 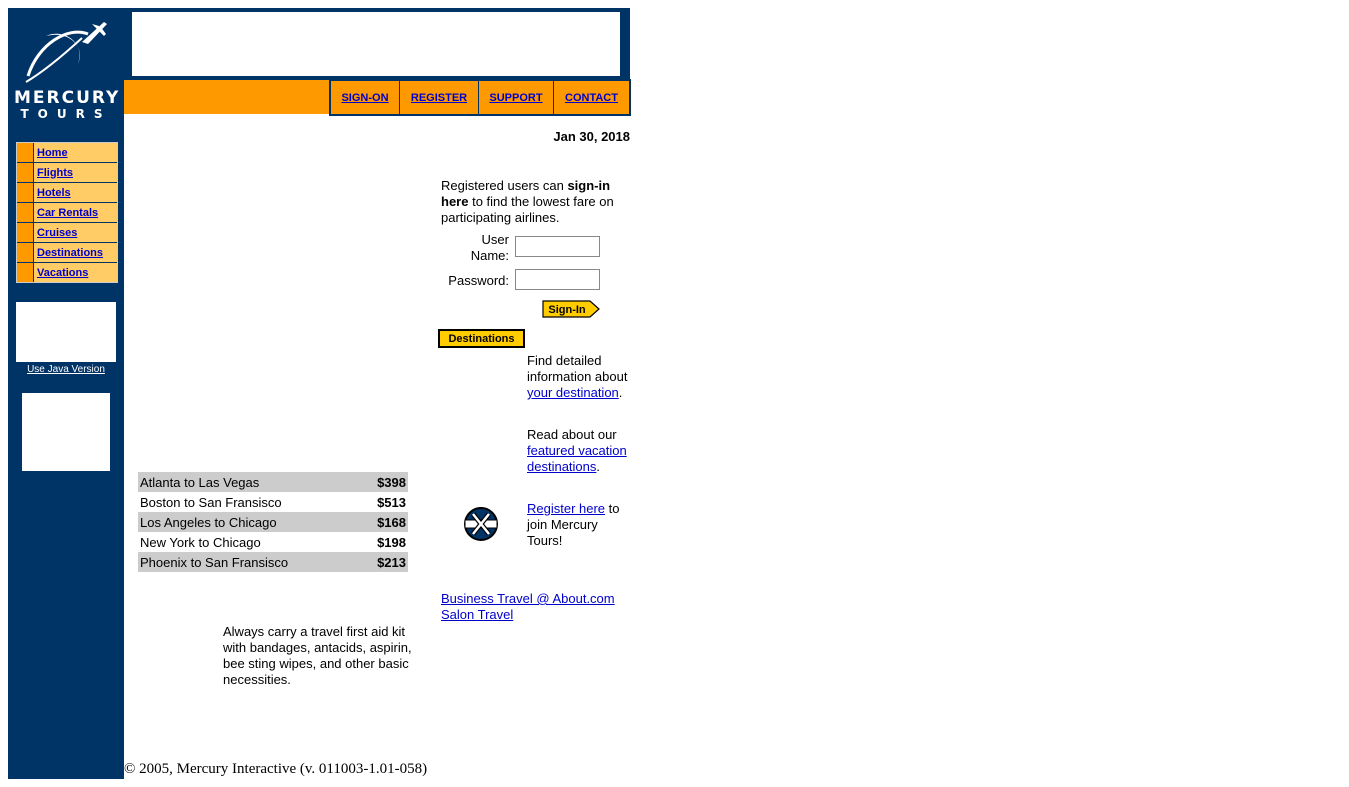 What do you see at coordinates (557, 246) in the screenshot?
I see `username-input` at bounding box center [557, 246].